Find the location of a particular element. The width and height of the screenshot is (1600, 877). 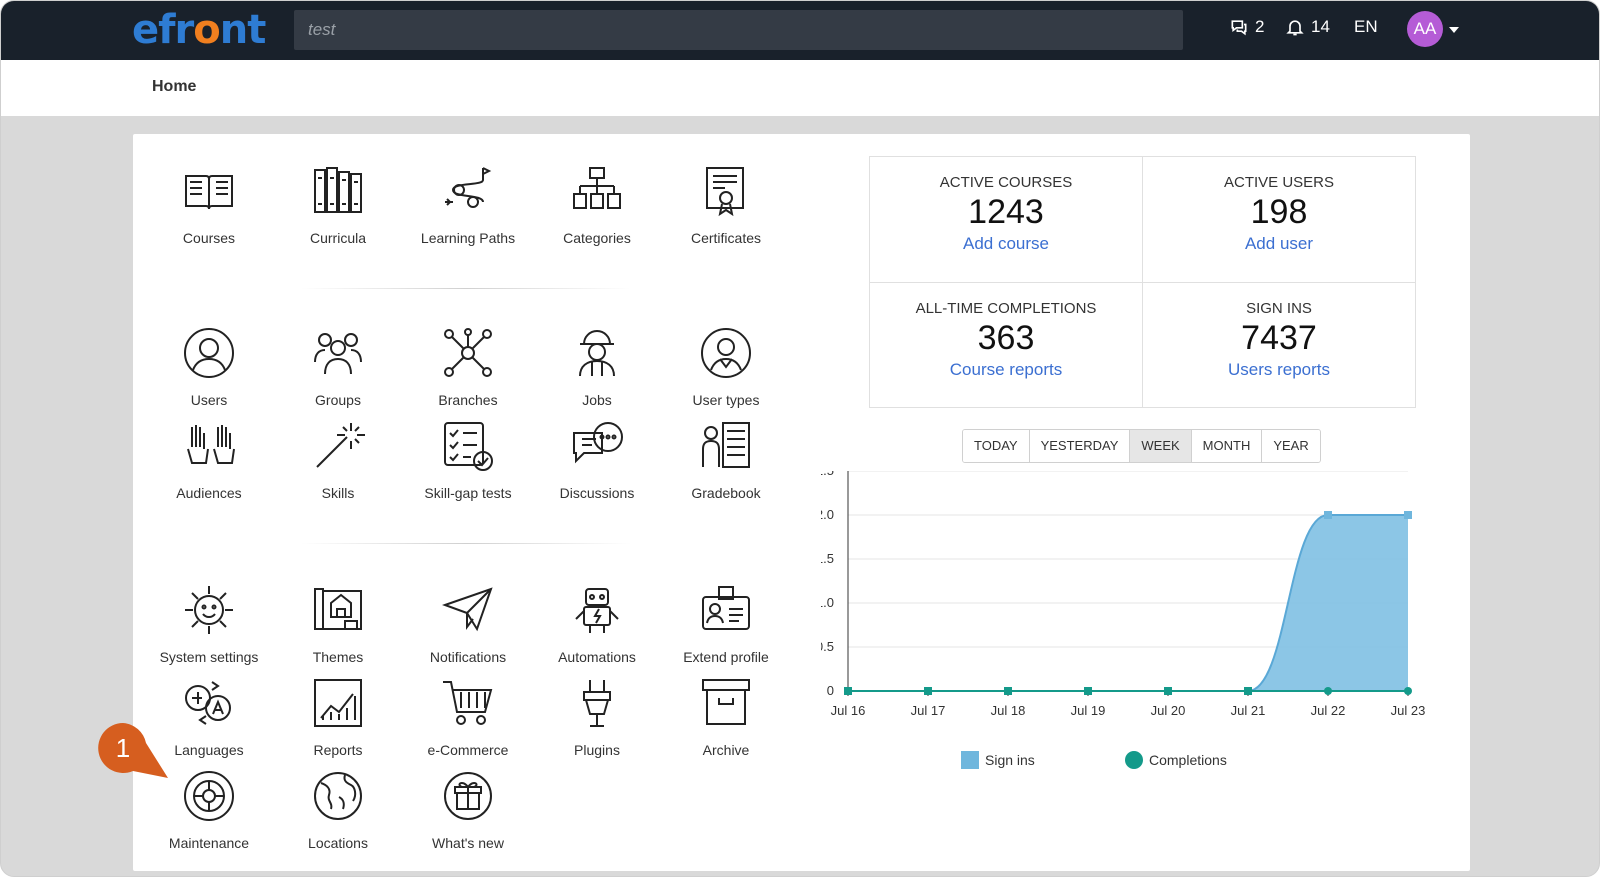

notifications-count: 14 is located at coordinates (1320, 26).